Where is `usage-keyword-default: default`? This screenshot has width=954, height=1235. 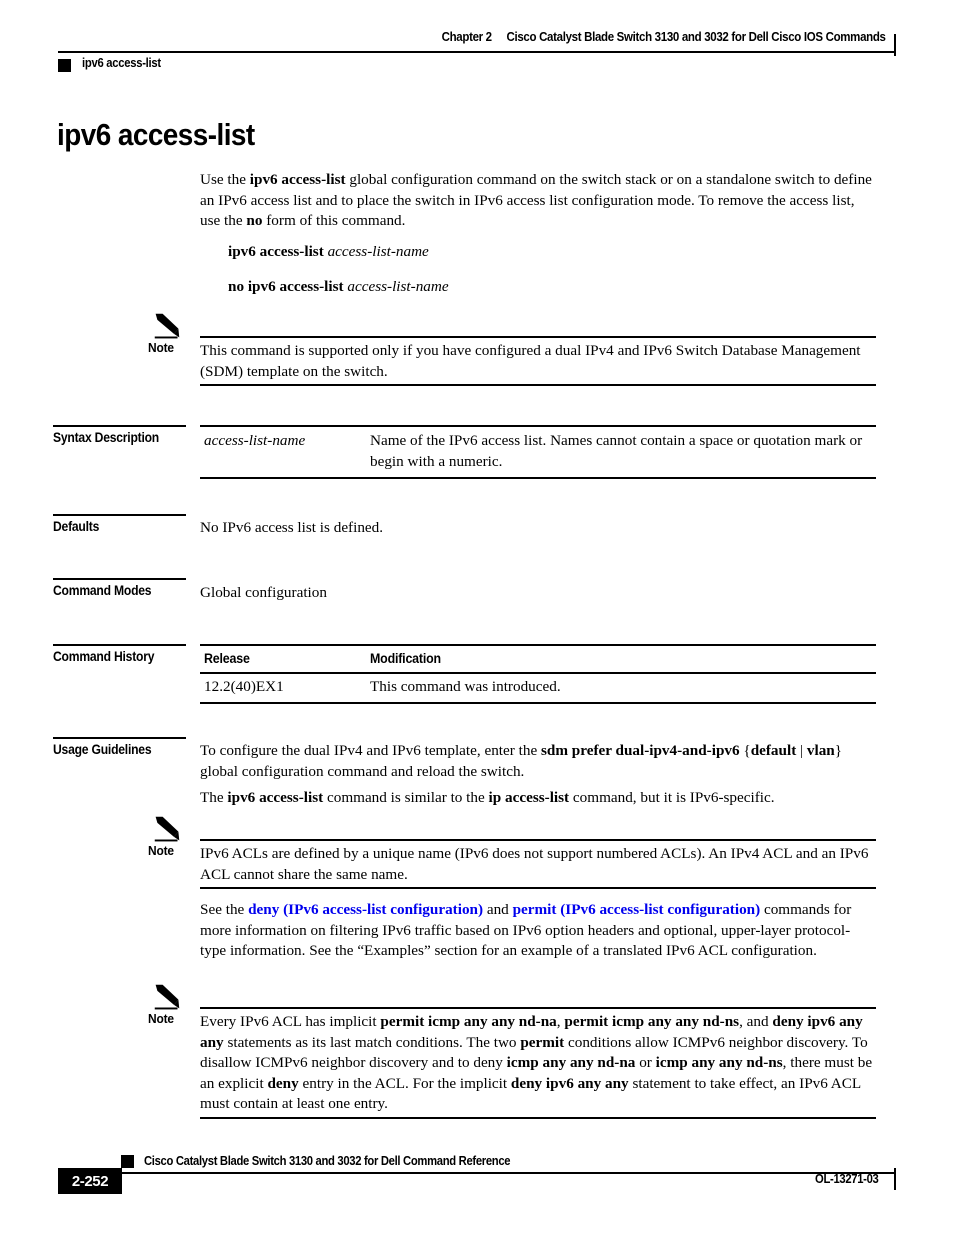
usage-keyword-default: default is located at coordinates (773, 750).